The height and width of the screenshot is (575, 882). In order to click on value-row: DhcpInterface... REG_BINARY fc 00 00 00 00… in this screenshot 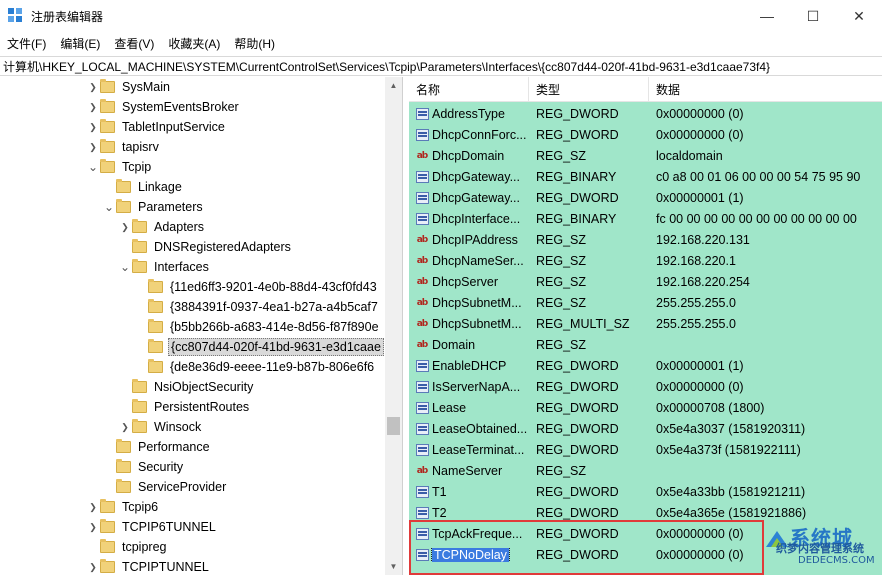, I will do `click(645, 218)`.